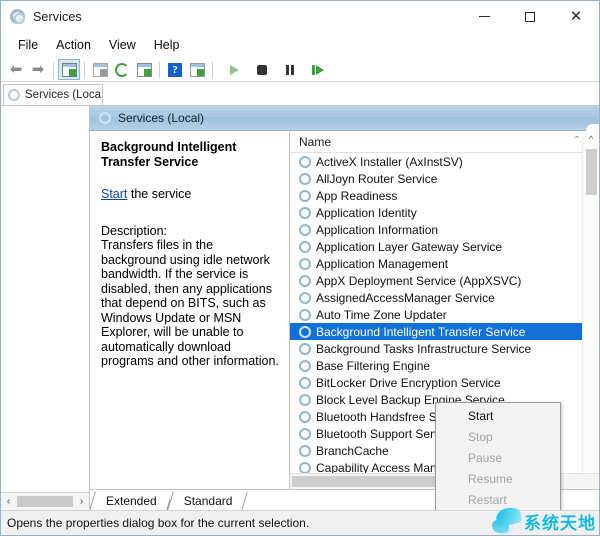 Image resolution: width=600 pixels, height=536 pixels. I want to click on column-header-name: Name, so click(310, 142).